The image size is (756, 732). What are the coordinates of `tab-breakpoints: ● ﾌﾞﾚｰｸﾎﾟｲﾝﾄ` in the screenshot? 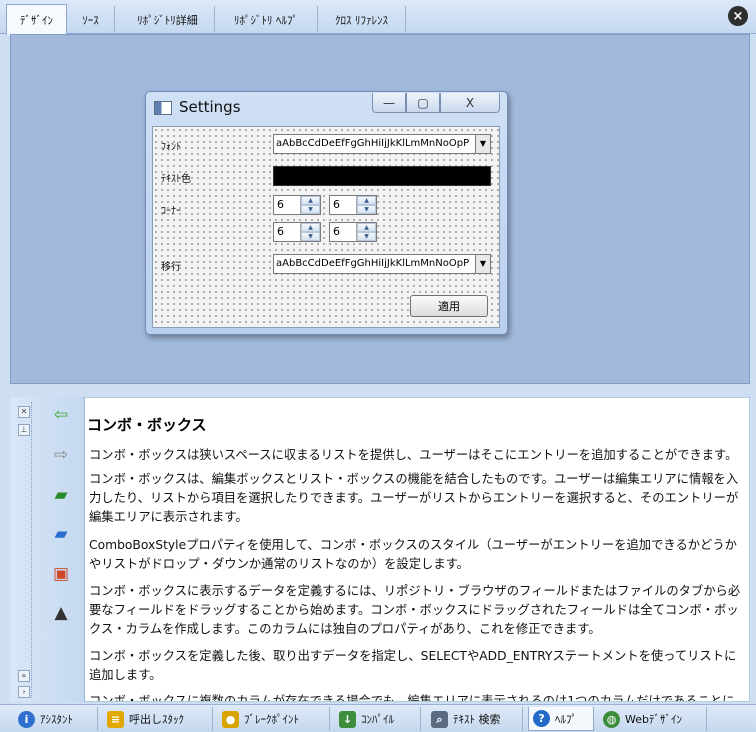 It's located at (274, 719).